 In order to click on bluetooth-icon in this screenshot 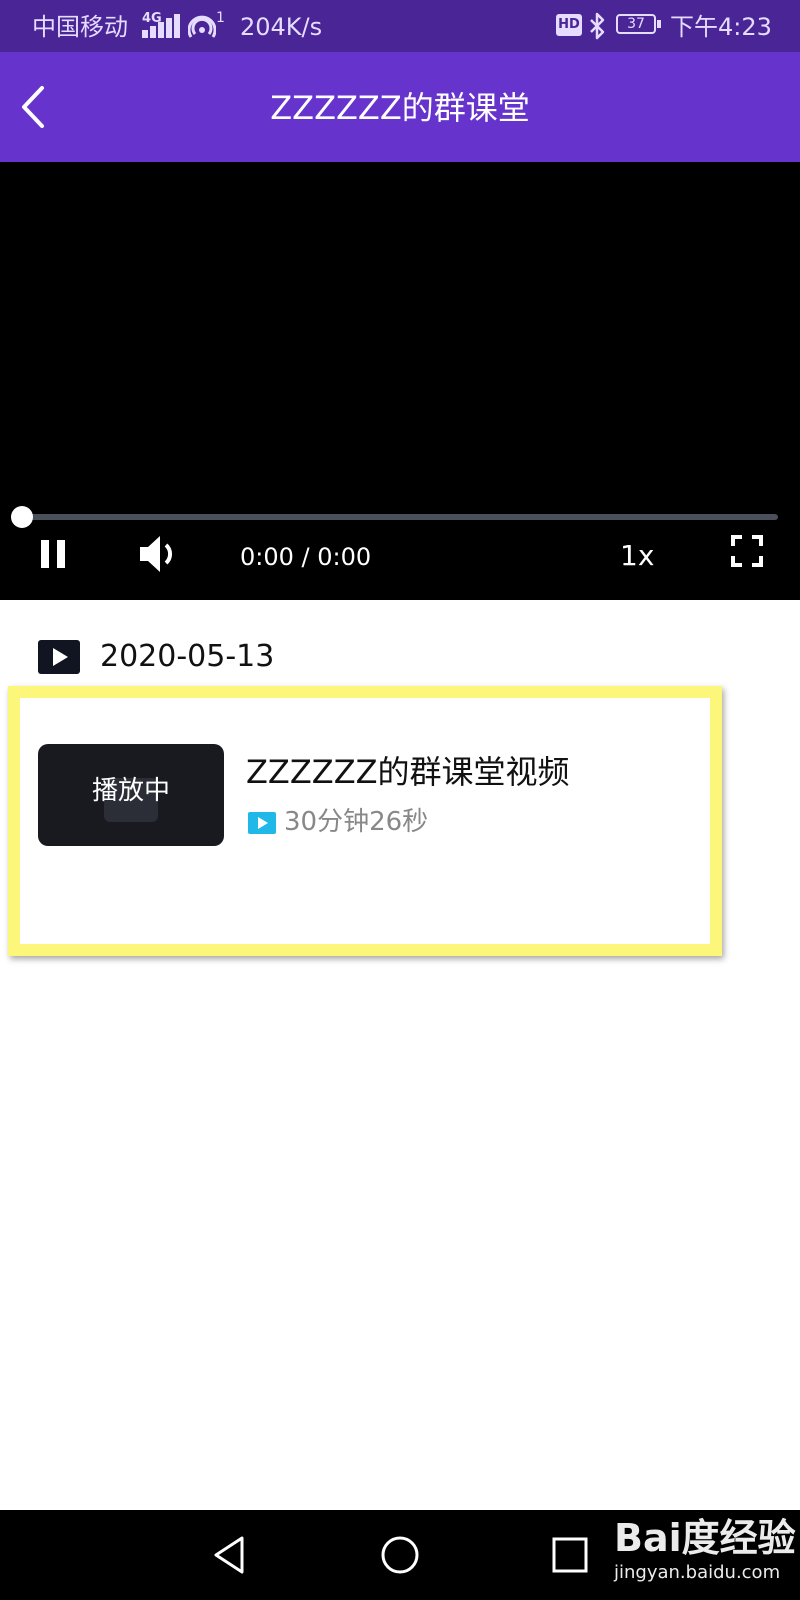, I will do `click(597, 26)`.